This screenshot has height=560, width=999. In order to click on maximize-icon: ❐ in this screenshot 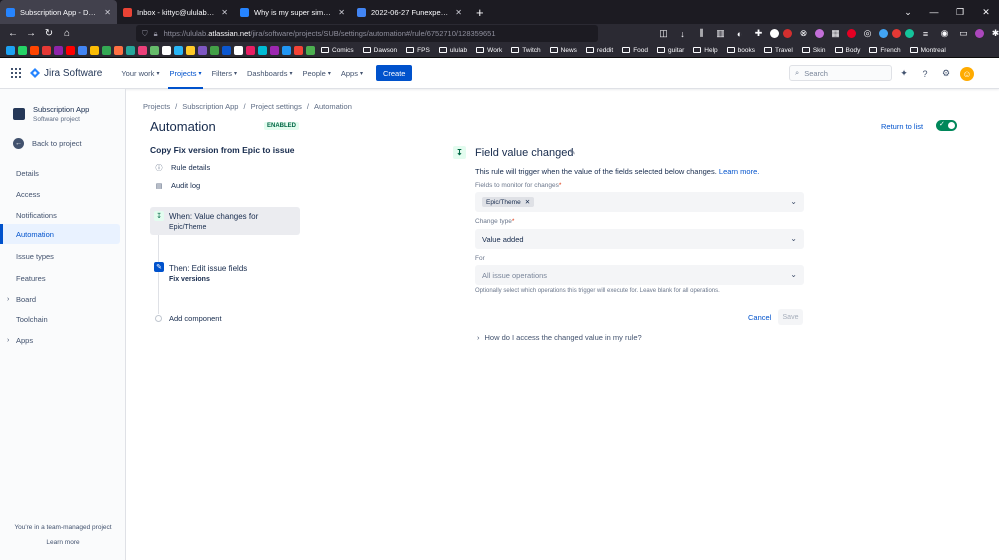, I will do `click(960, 12)`.